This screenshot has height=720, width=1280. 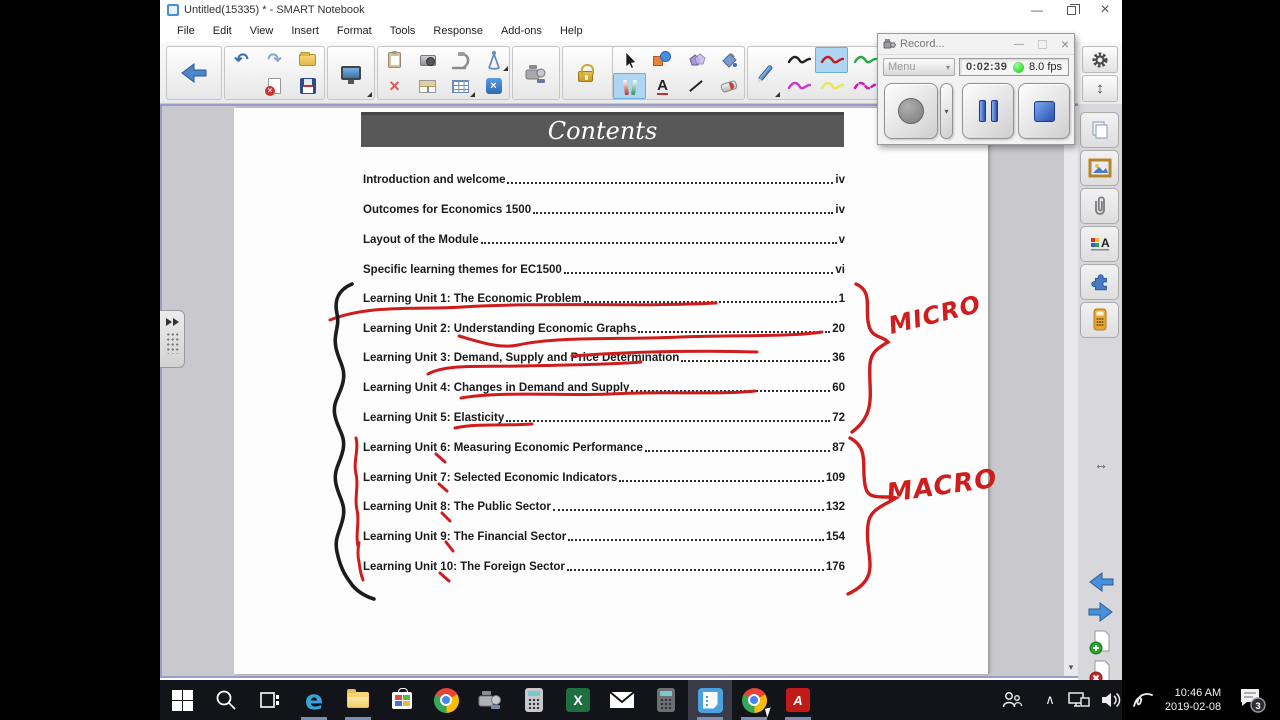 I want to click on fill-tool, so click(x=728, y=60).